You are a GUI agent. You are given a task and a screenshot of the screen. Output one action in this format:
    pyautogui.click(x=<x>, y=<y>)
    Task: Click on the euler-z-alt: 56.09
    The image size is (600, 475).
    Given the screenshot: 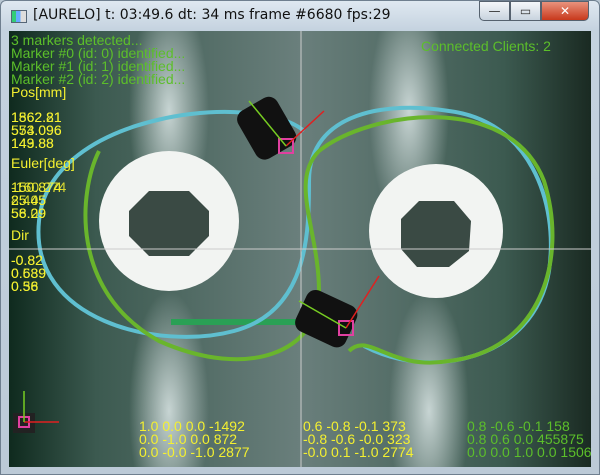 What is the action you would take?
    pyautogui.click(x=29, y=213)
    